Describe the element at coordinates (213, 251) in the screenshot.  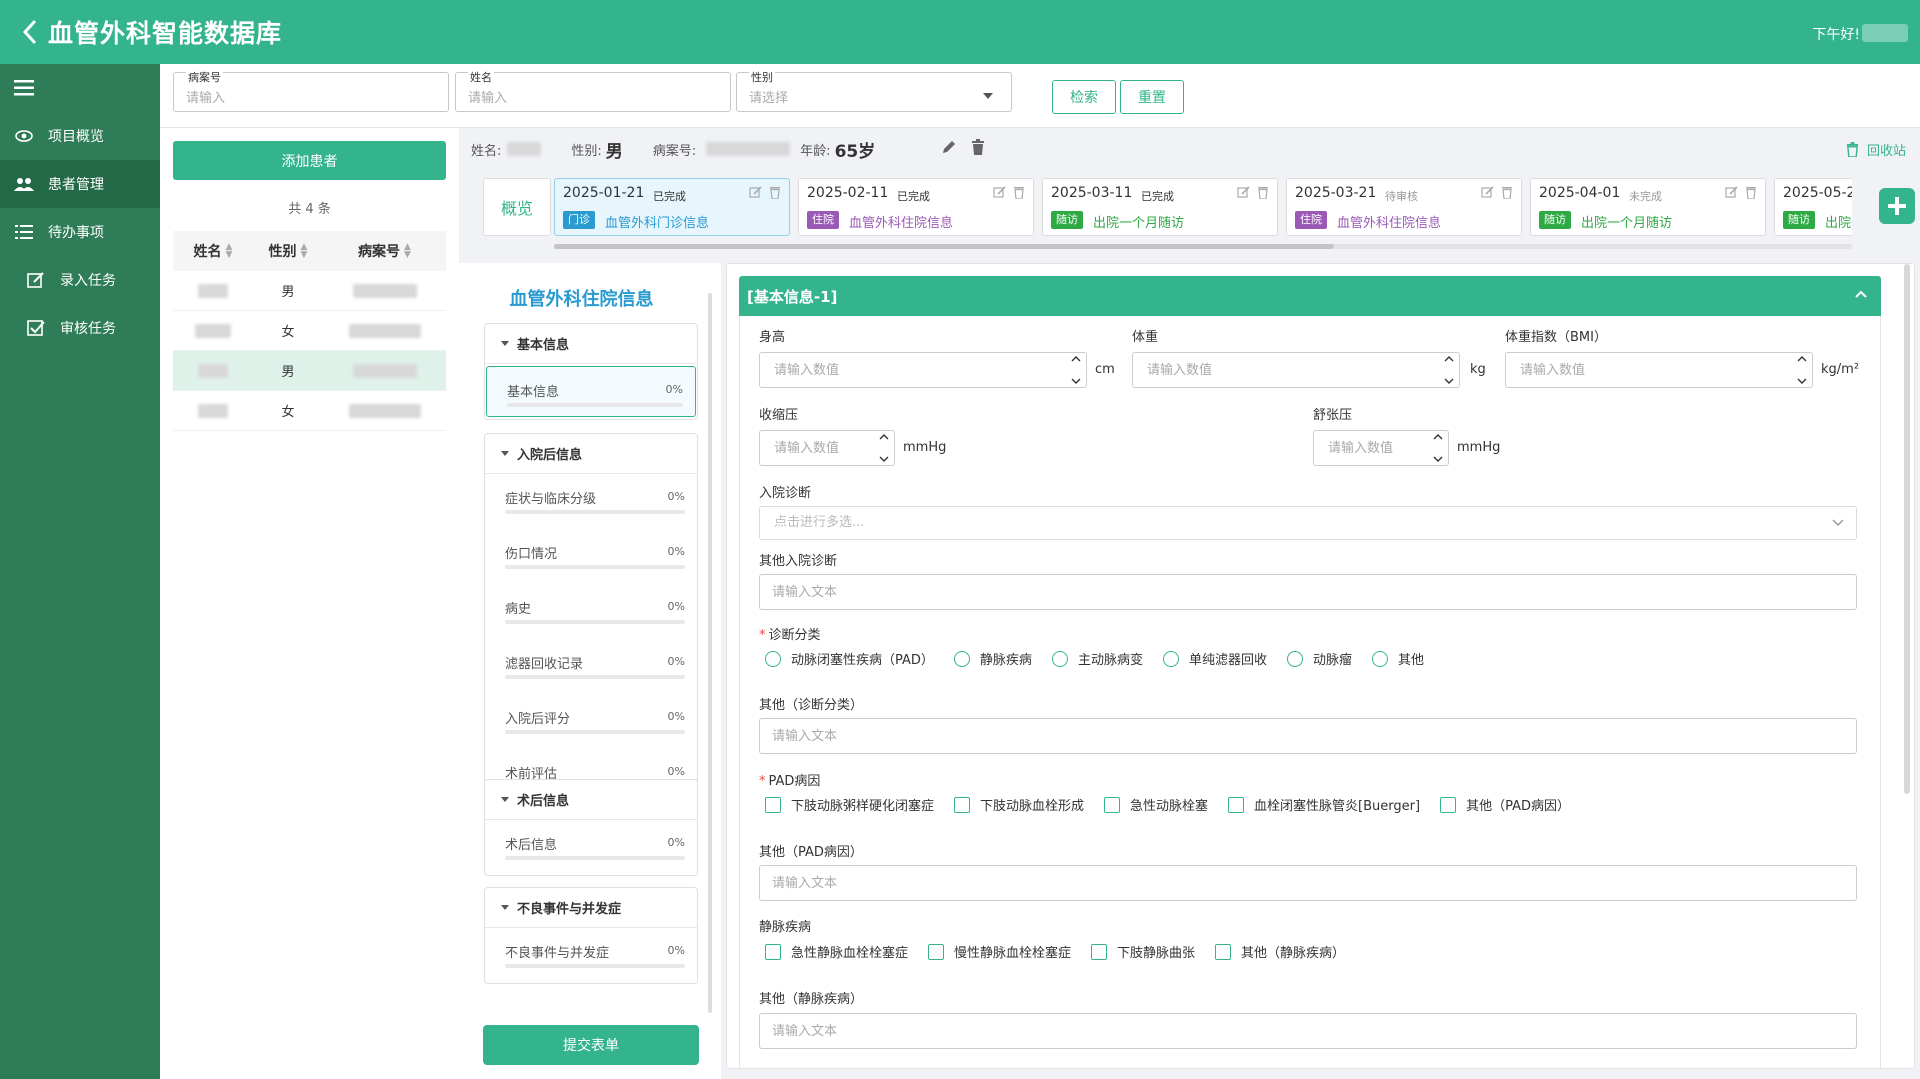
I see `column-header-name: 姓名 ▲ ▼` at that location.